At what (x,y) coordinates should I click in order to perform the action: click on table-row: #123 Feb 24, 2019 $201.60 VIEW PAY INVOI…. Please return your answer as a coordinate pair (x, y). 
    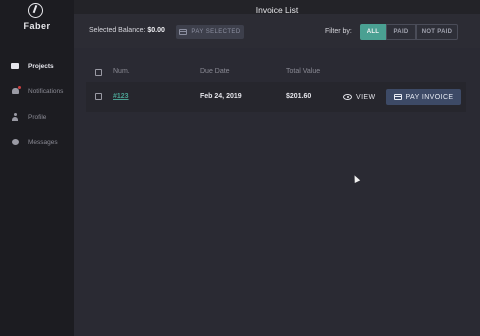
    Looking at the image, I should click on (276, 97).